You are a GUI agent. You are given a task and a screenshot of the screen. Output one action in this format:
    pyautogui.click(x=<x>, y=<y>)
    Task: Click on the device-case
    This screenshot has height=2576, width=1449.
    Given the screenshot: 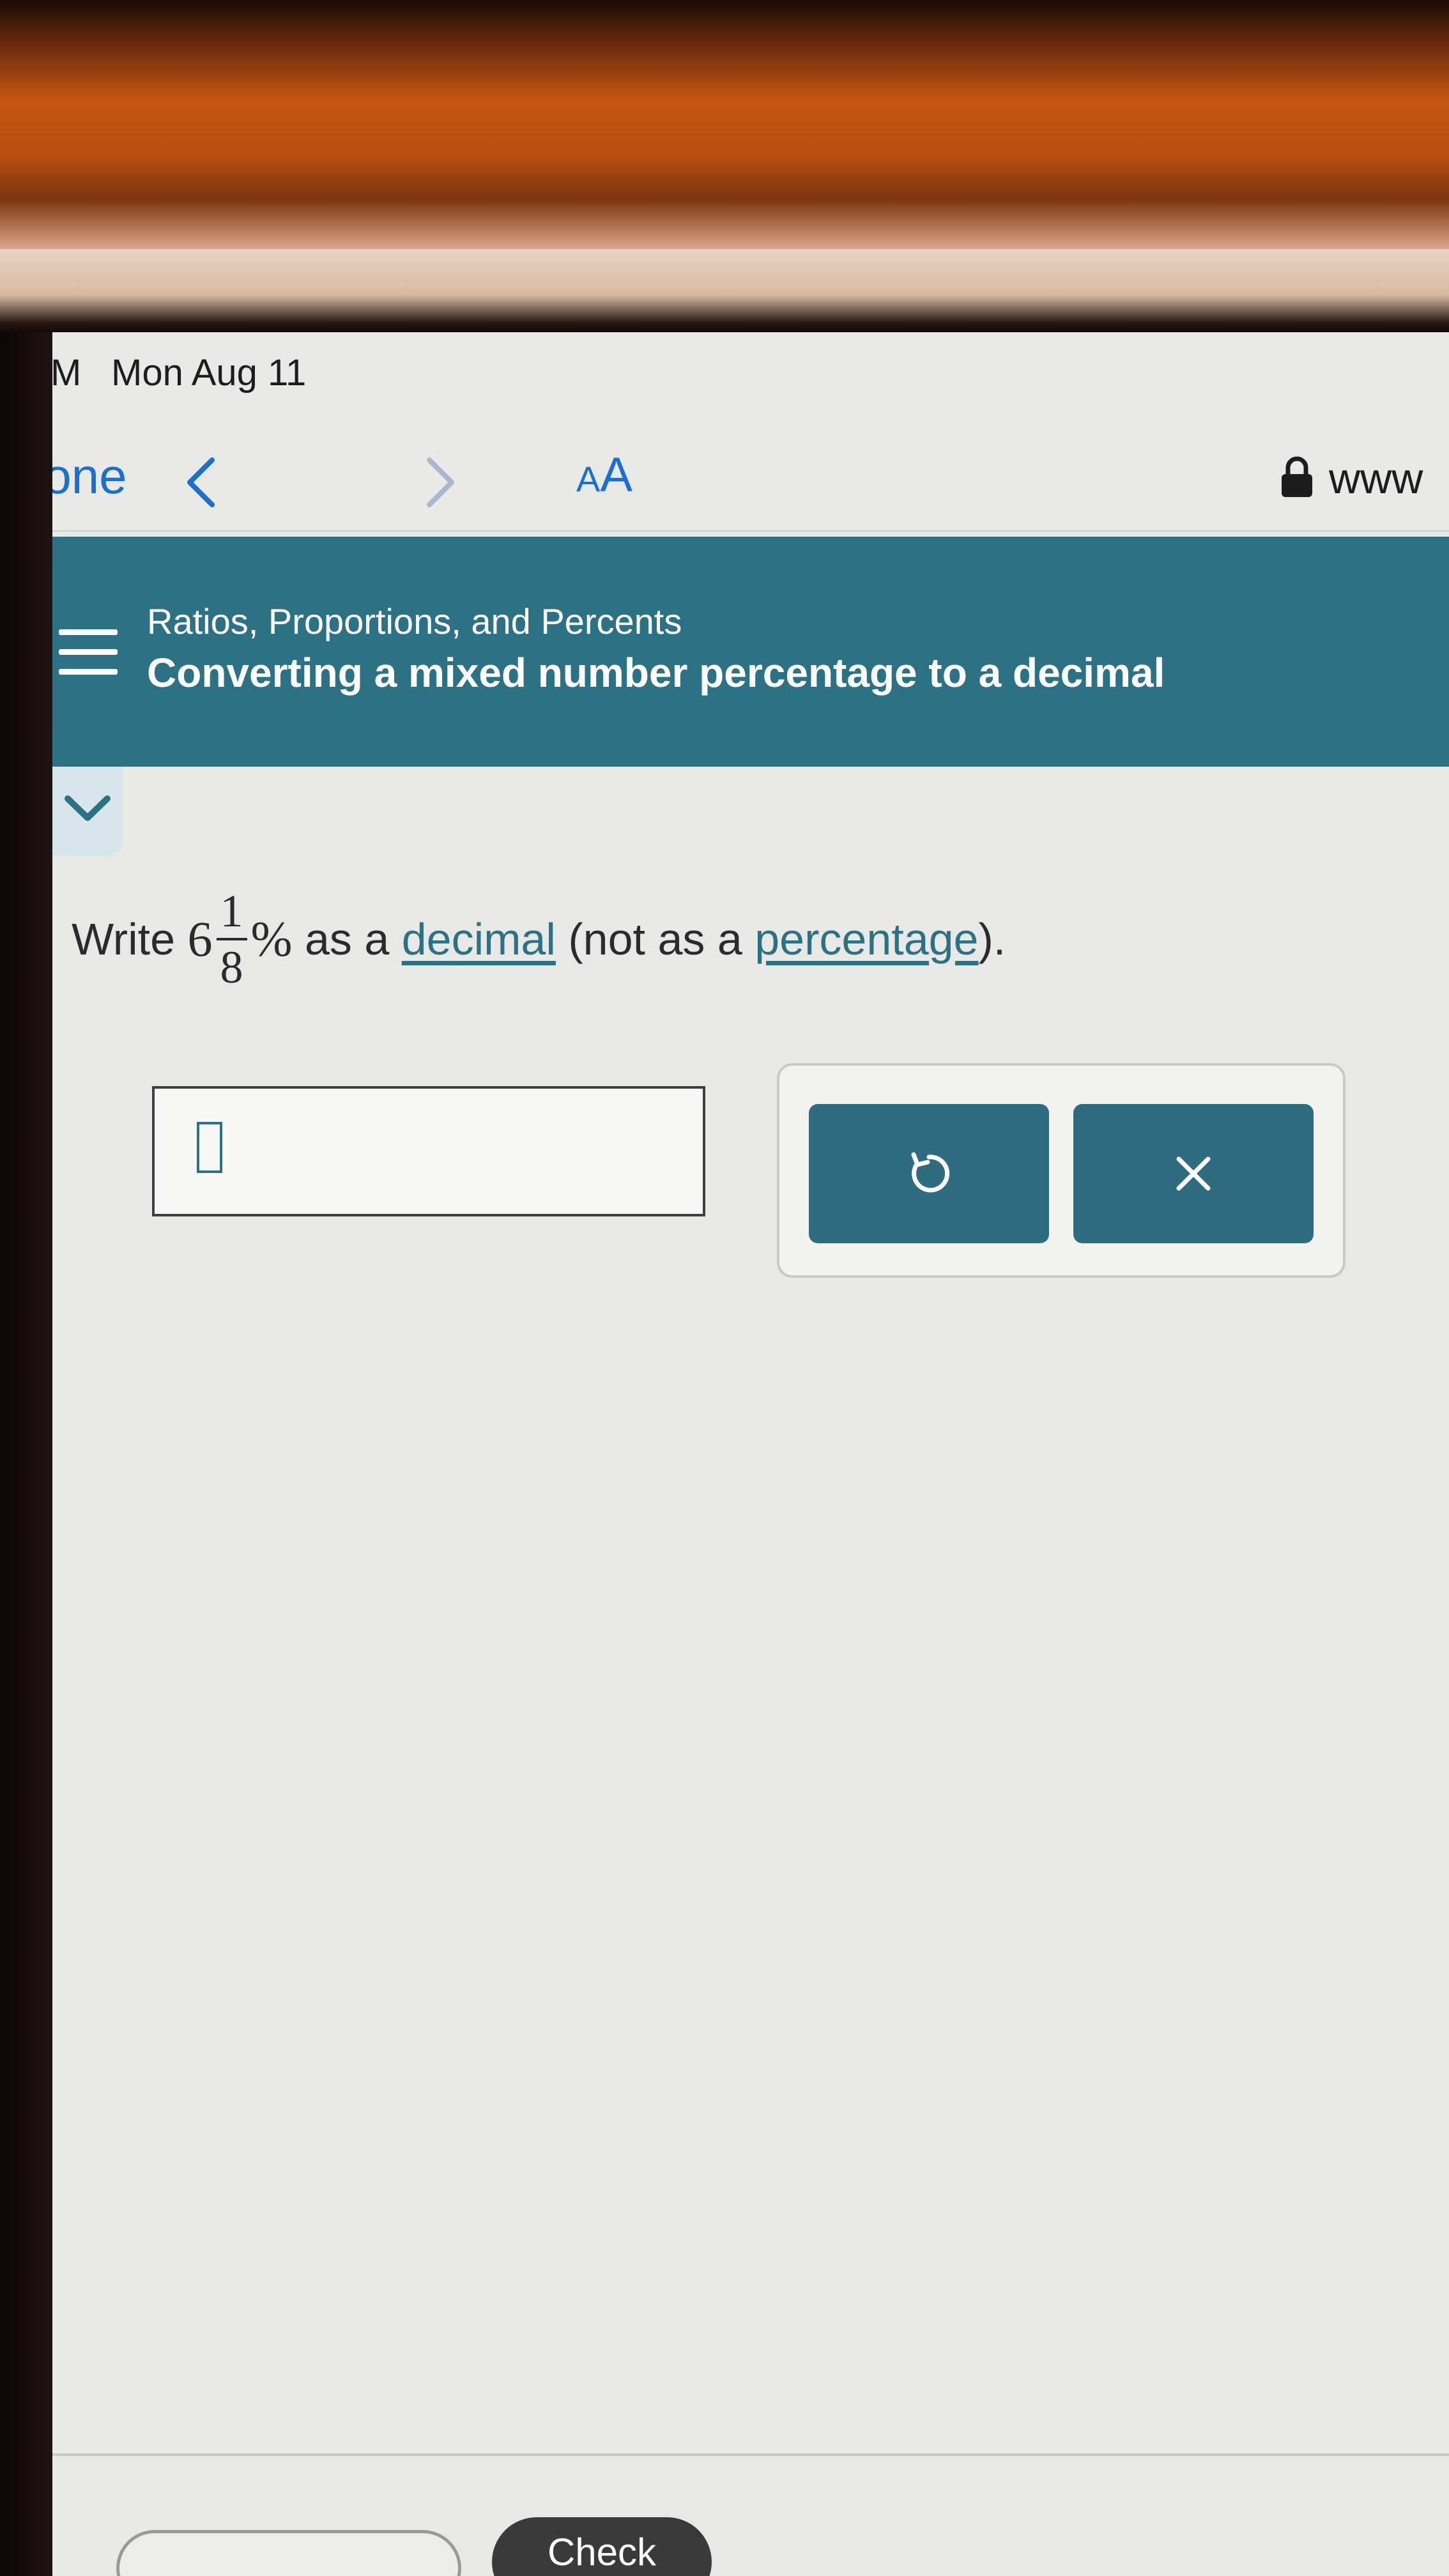 What is the action you would take?
    pyautogui.click(x=724, y=124)
    